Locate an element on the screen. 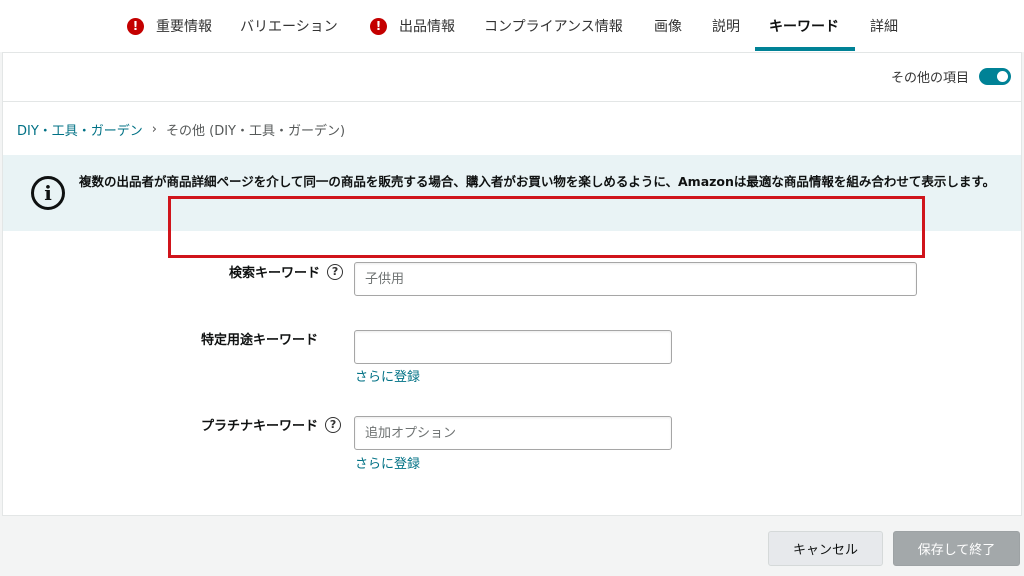 The image size is (1024, 576). tab-label: 重要情報 is located at coordinates (184, 27).